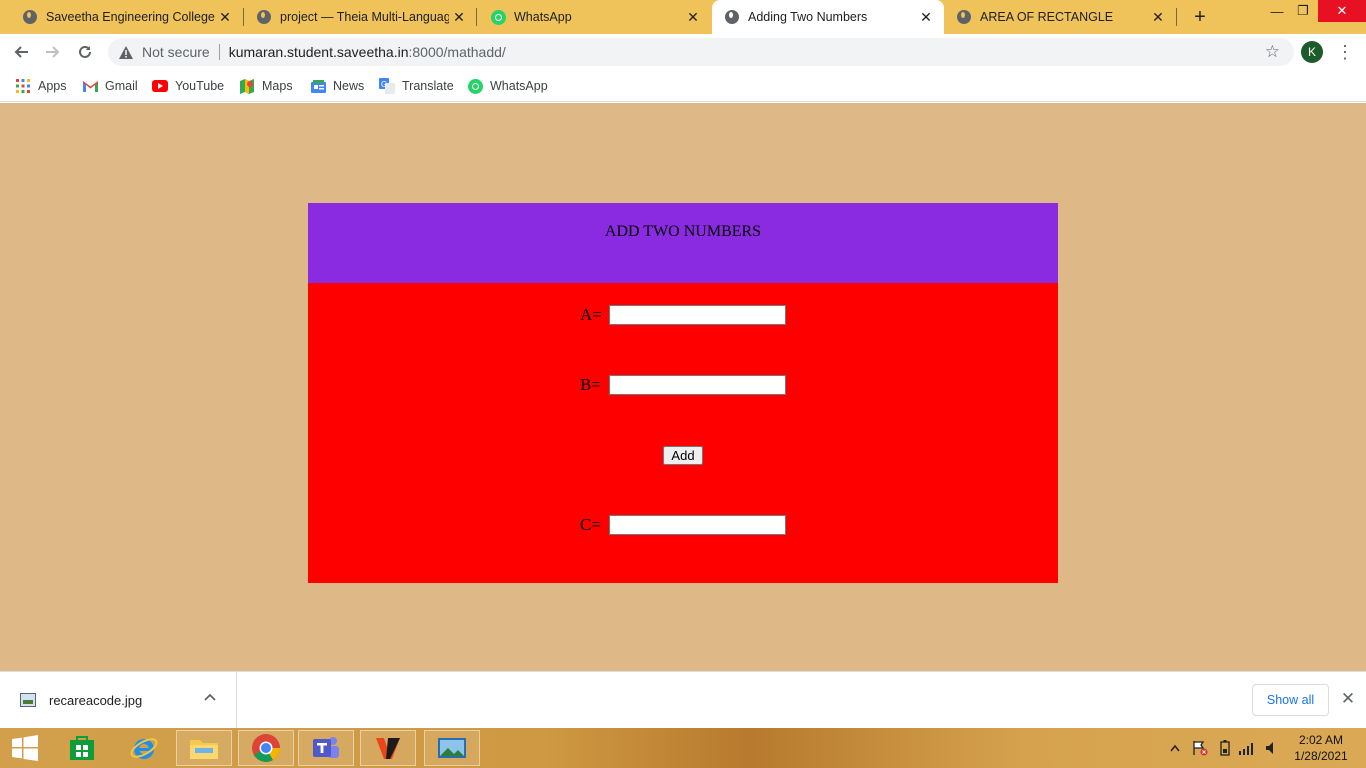 The image size is (1366, 768). What do you see at coordinates (683, 243) in the screenshot?
I see `form-header: ADD TWO NUMBERS` at bounding box center [683, 243].